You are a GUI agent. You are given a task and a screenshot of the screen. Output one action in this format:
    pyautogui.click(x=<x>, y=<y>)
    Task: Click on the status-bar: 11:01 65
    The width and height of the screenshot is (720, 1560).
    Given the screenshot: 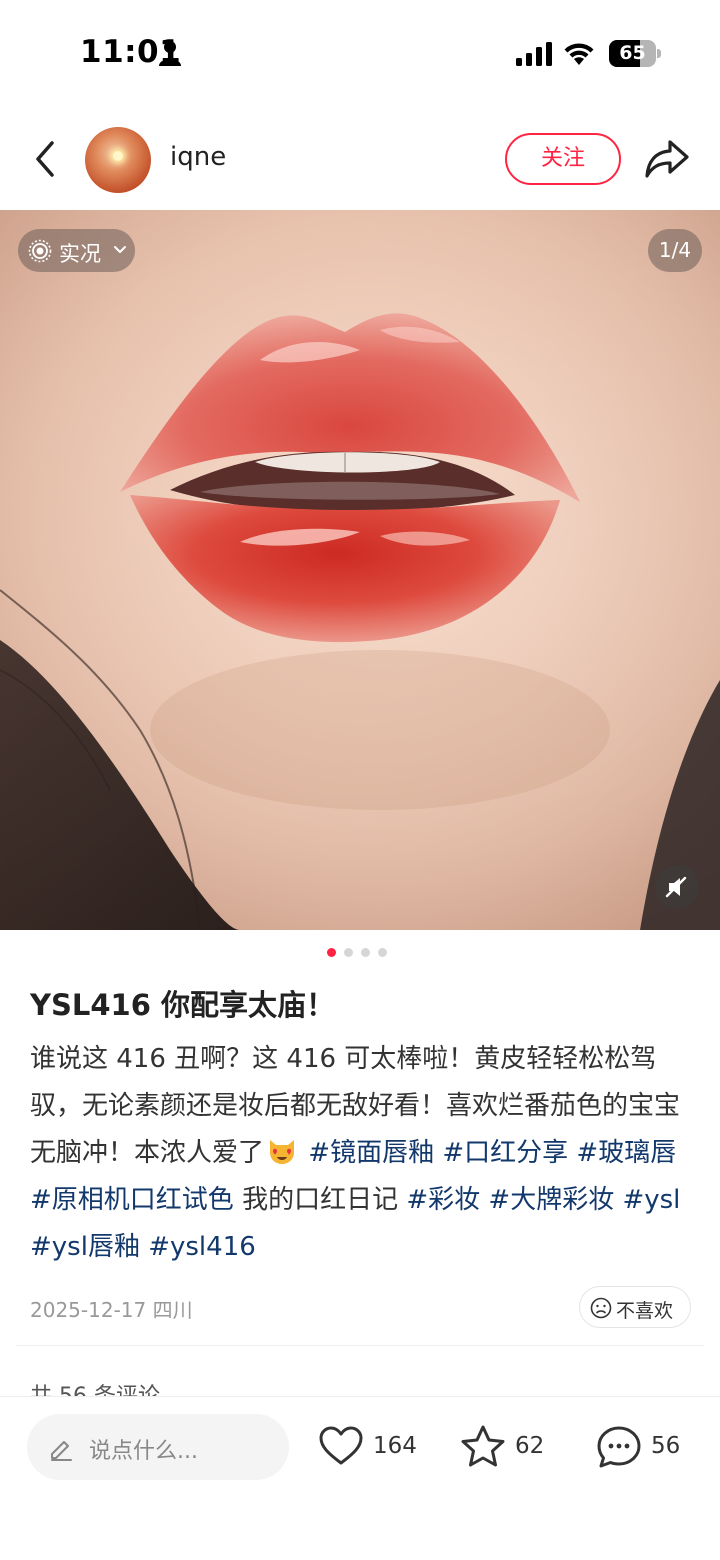 What is the action you would take?
    pyautogui.click(x=360, y=52)
    